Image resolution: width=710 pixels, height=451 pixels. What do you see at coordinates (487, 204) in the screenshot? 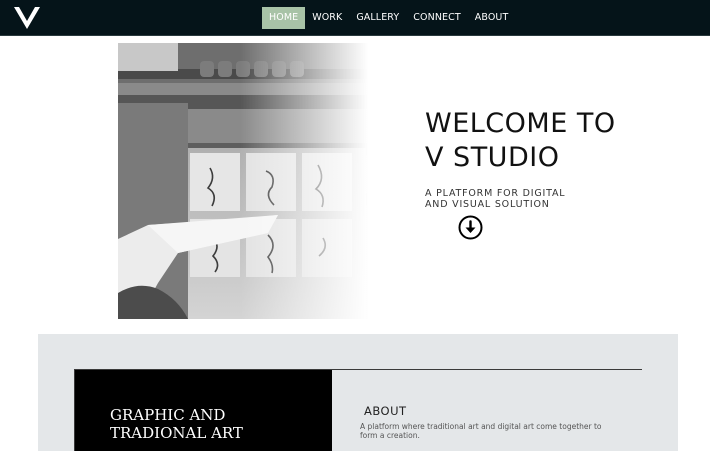
I see `hero-subtitle-line2: AND VISUAL SOLUTION` at bounding box center [487, 204].